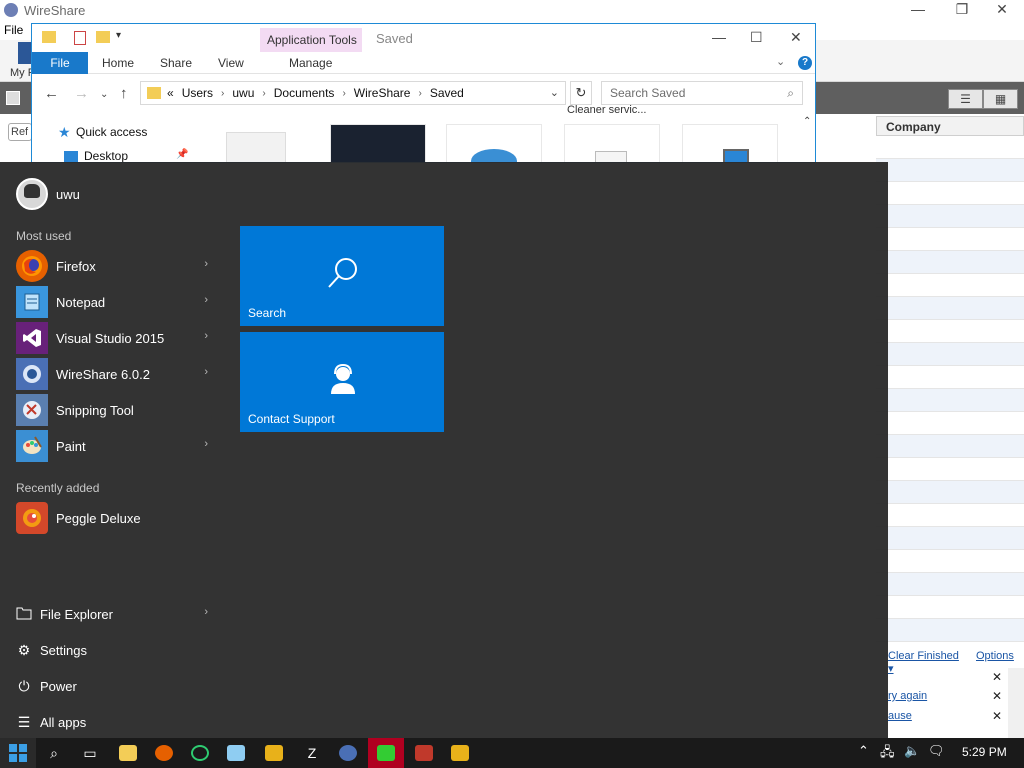  Describe the element at coordinates (116, 374) in the screenshot. I see `start-item-wireshare: WireShare 6.0.2 ›` at that location.